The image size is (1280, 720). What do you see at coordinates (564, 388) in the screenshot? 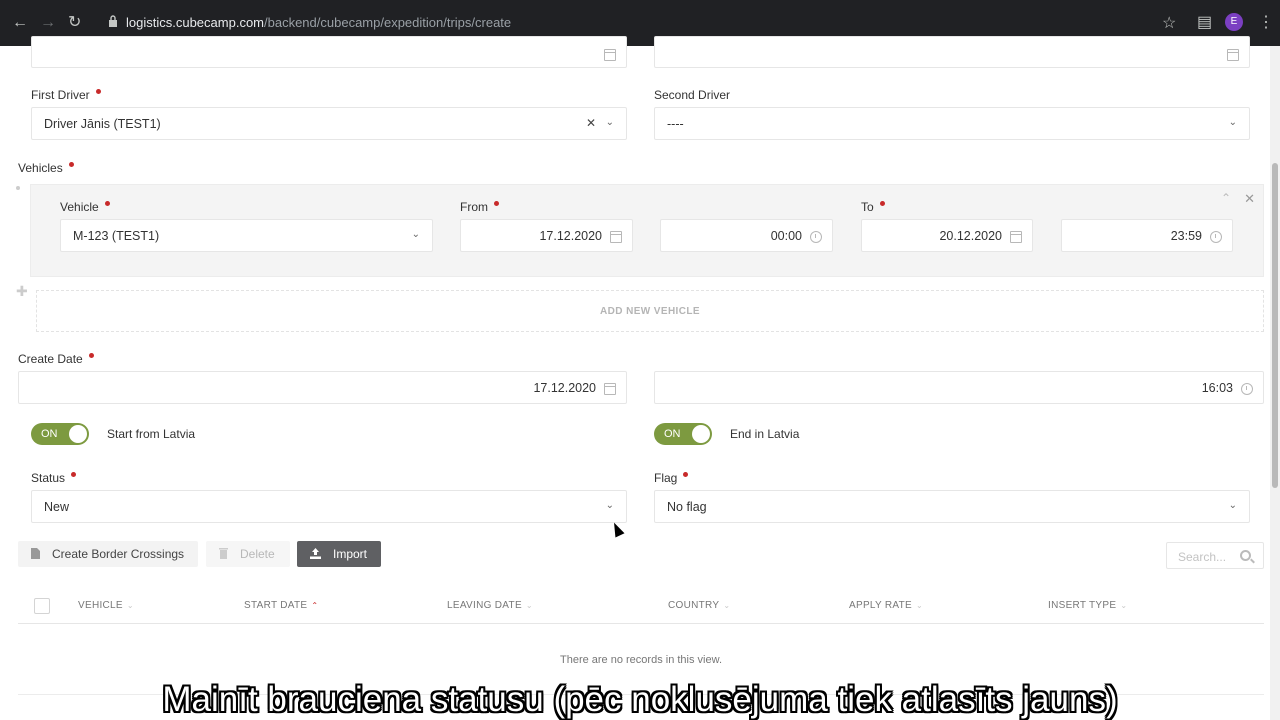
I see `create-date-value: 17.12.2020` at bounding box center [564, 388].